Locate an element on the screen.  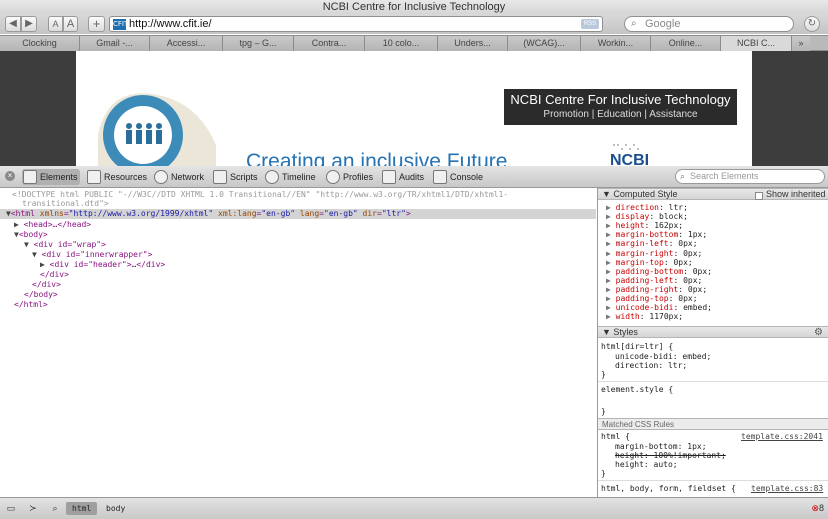
error-count: ⊗8 is located at coordinates (817, 508).